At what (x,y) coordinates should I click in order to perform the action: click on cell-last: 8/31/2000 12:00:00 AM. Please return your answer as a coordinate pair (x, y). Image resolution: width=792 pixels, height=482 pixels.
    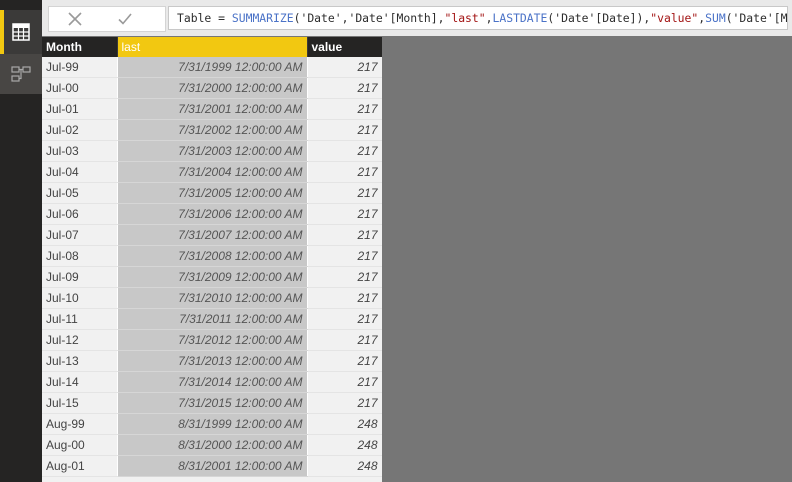
    Looking at the image, I should click on (212, 445).